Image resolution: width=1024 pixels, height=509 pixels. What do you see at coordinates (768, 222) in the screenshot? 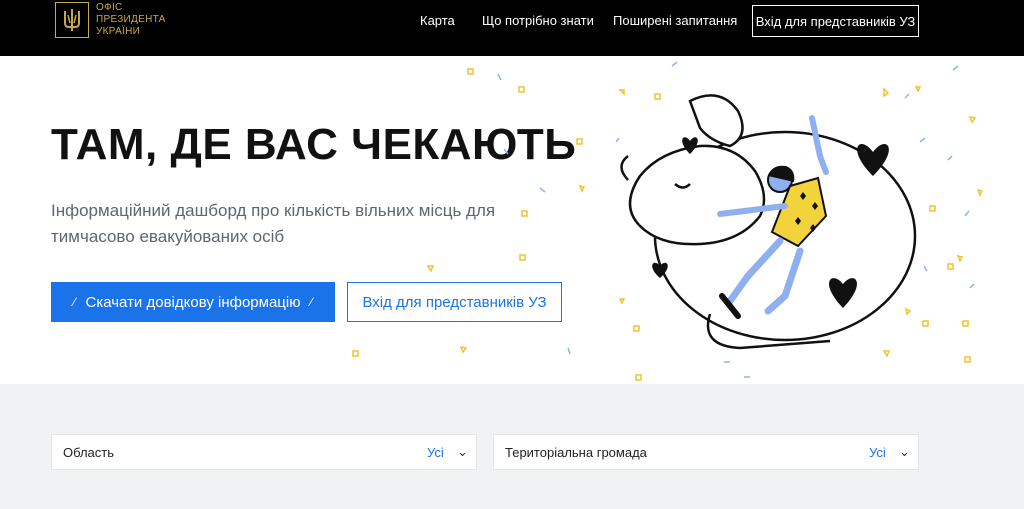
I see `dog-and-girl-illustration` at bounding box center [768, 222].